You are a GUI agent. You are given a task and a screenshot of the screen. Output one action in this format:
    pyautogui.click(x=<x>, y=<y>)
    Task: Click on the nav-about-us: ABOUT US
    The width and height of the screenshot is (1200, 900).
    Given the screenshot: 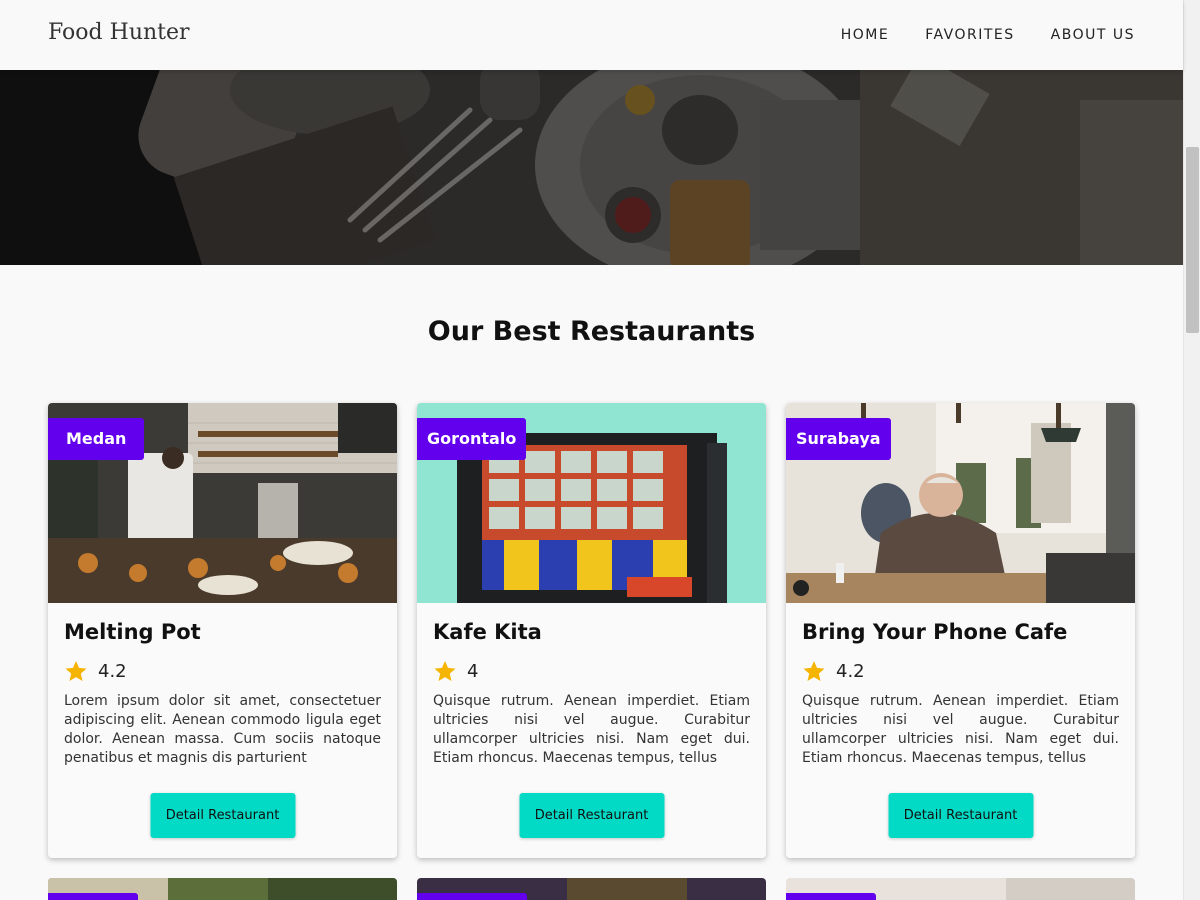 What is the action you would take?
    pyautogui.click(x=1093, y=35)
    